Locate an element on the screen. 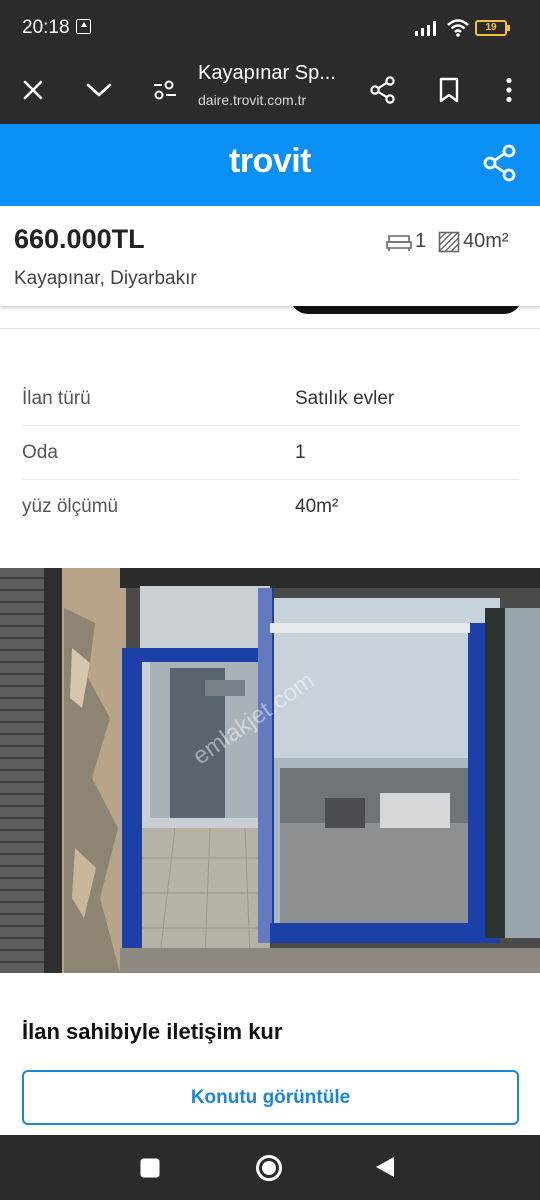 This screenshot has width=540, height=1200. detail-key: Oda is located at coordinates (40, 452).